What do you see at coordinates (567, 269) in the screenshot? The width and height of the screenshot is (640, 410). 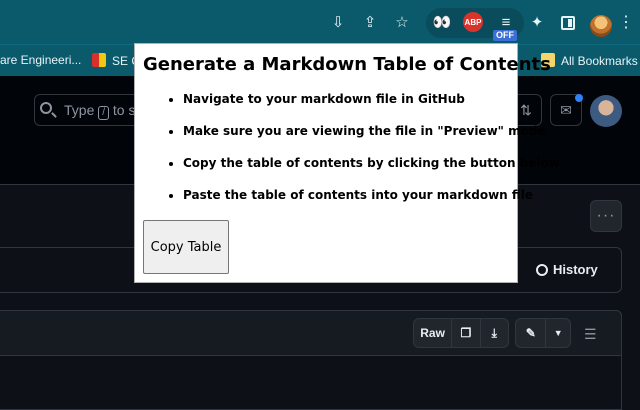 I see `history-button: History` at bounding box center [567, 269].